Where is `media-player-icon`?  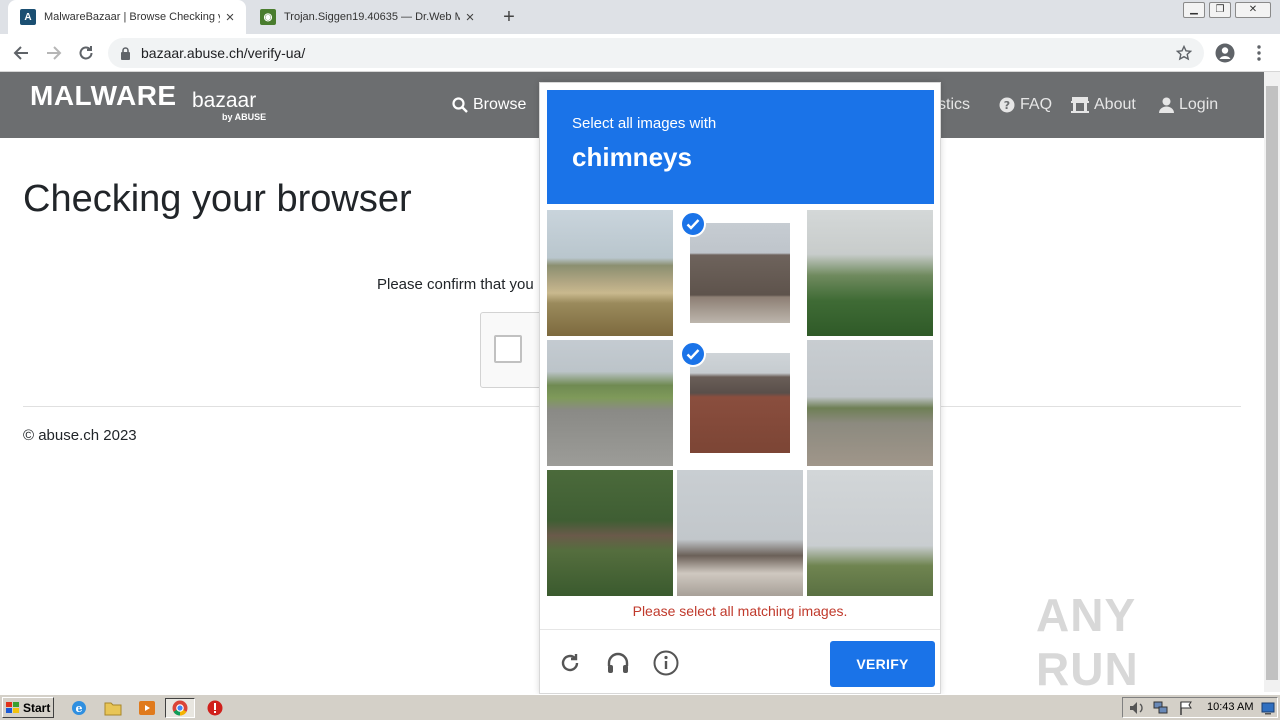
media-player-icon is located at coordinates (147, 708).